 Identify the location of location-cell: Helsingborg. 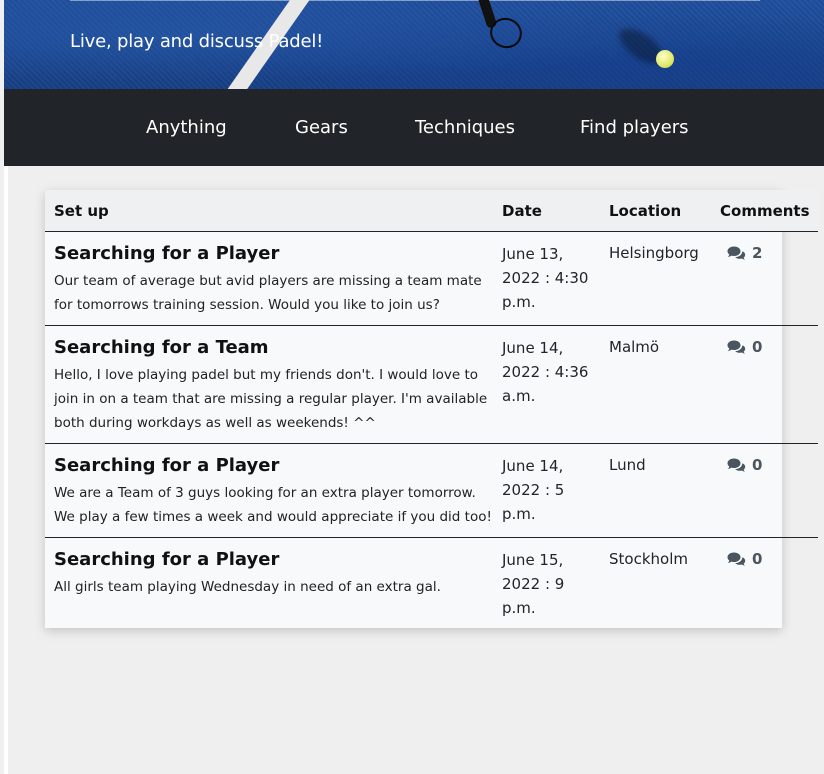
(655, 278).